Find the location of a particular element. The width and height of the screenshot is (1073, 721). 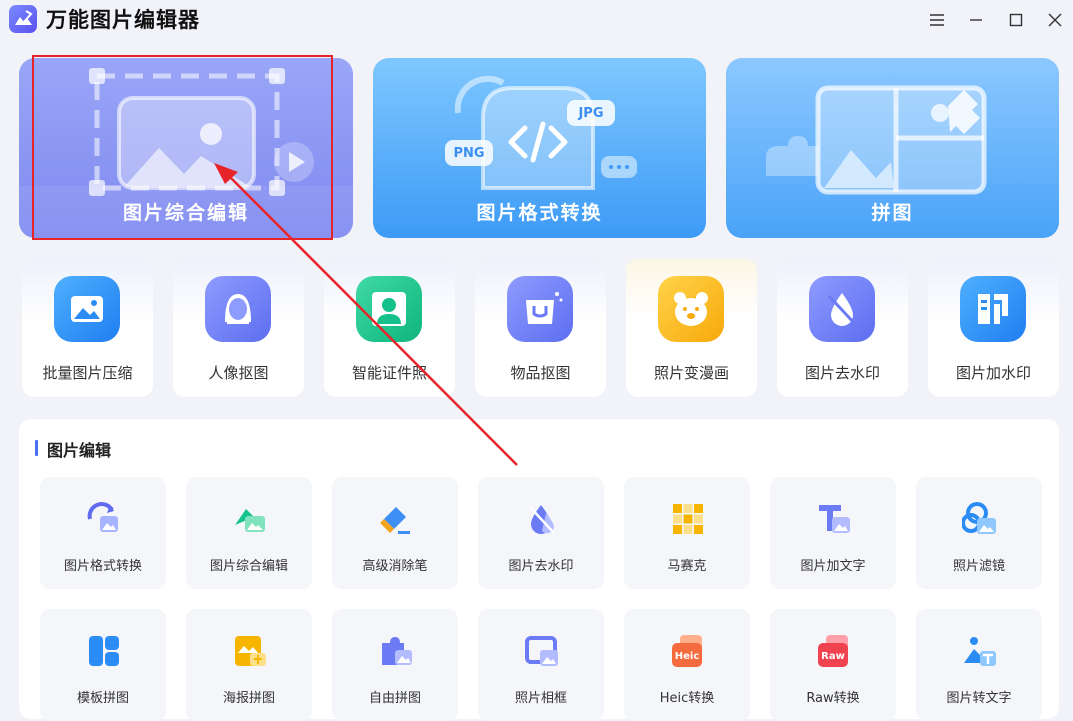

tool-add-watermark: 图片加水印 is located at coordinates (993, 328).